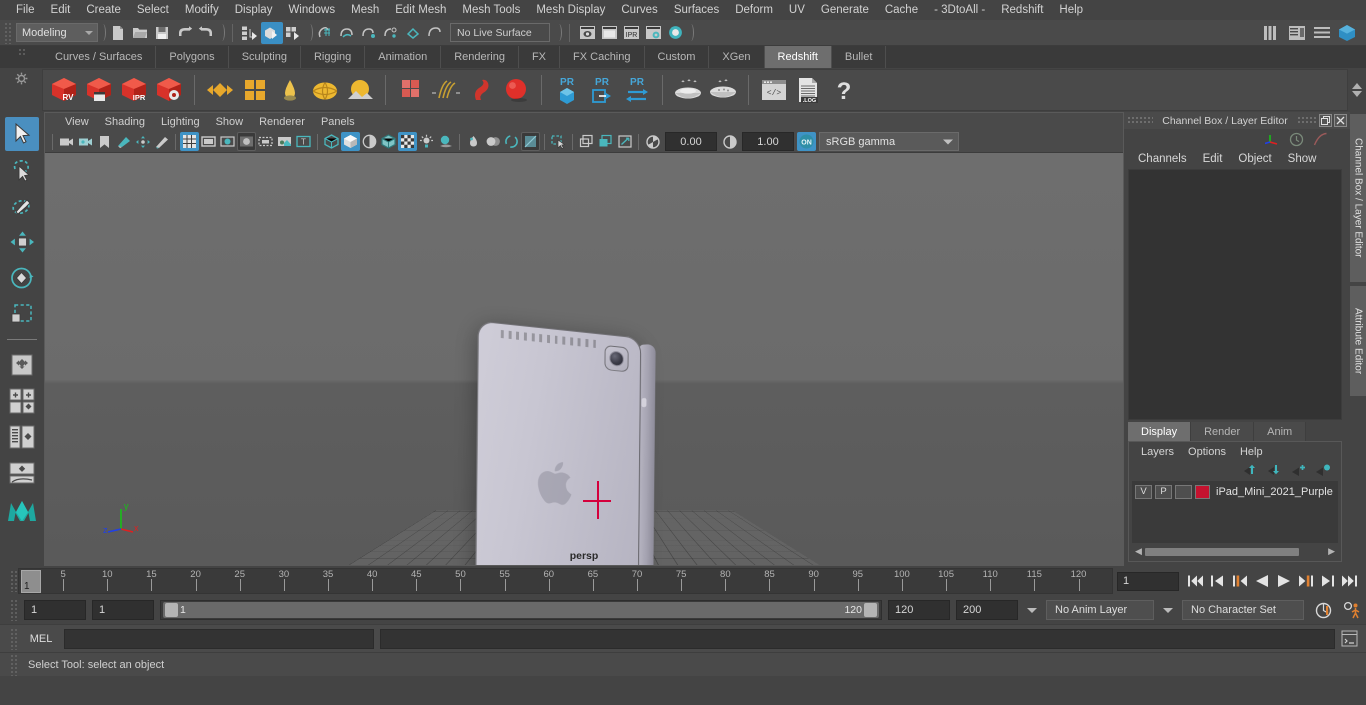 The height and width of the screenshot is (705, 1366). I want to click on snap-to-grid-button, so click(325, 33).